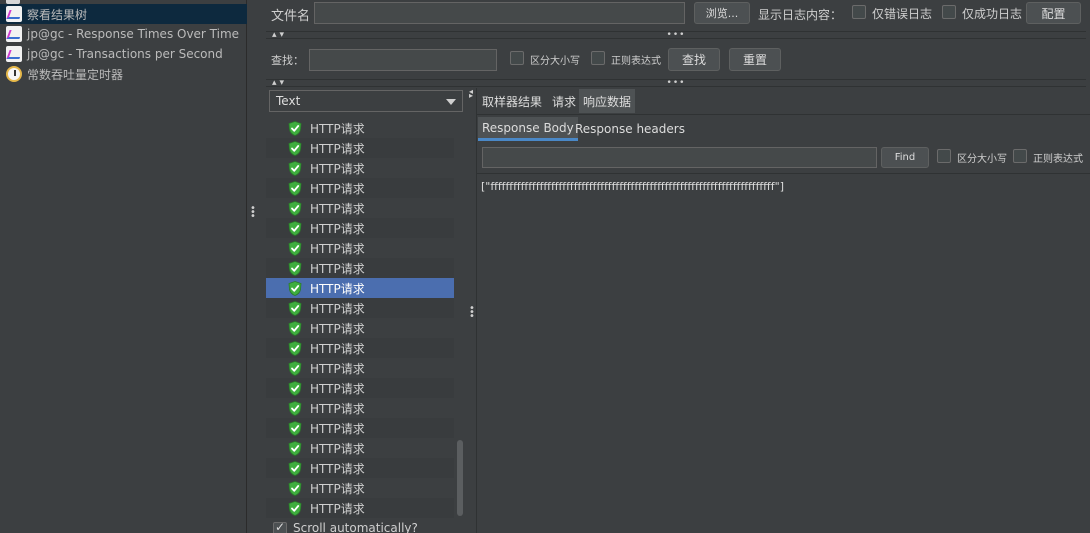 This screenshot has height=533, width=1090. Describe the element at coordinates (636, 61) in the screenshot. I see `search-regex-label: 正则表达式` at that location.